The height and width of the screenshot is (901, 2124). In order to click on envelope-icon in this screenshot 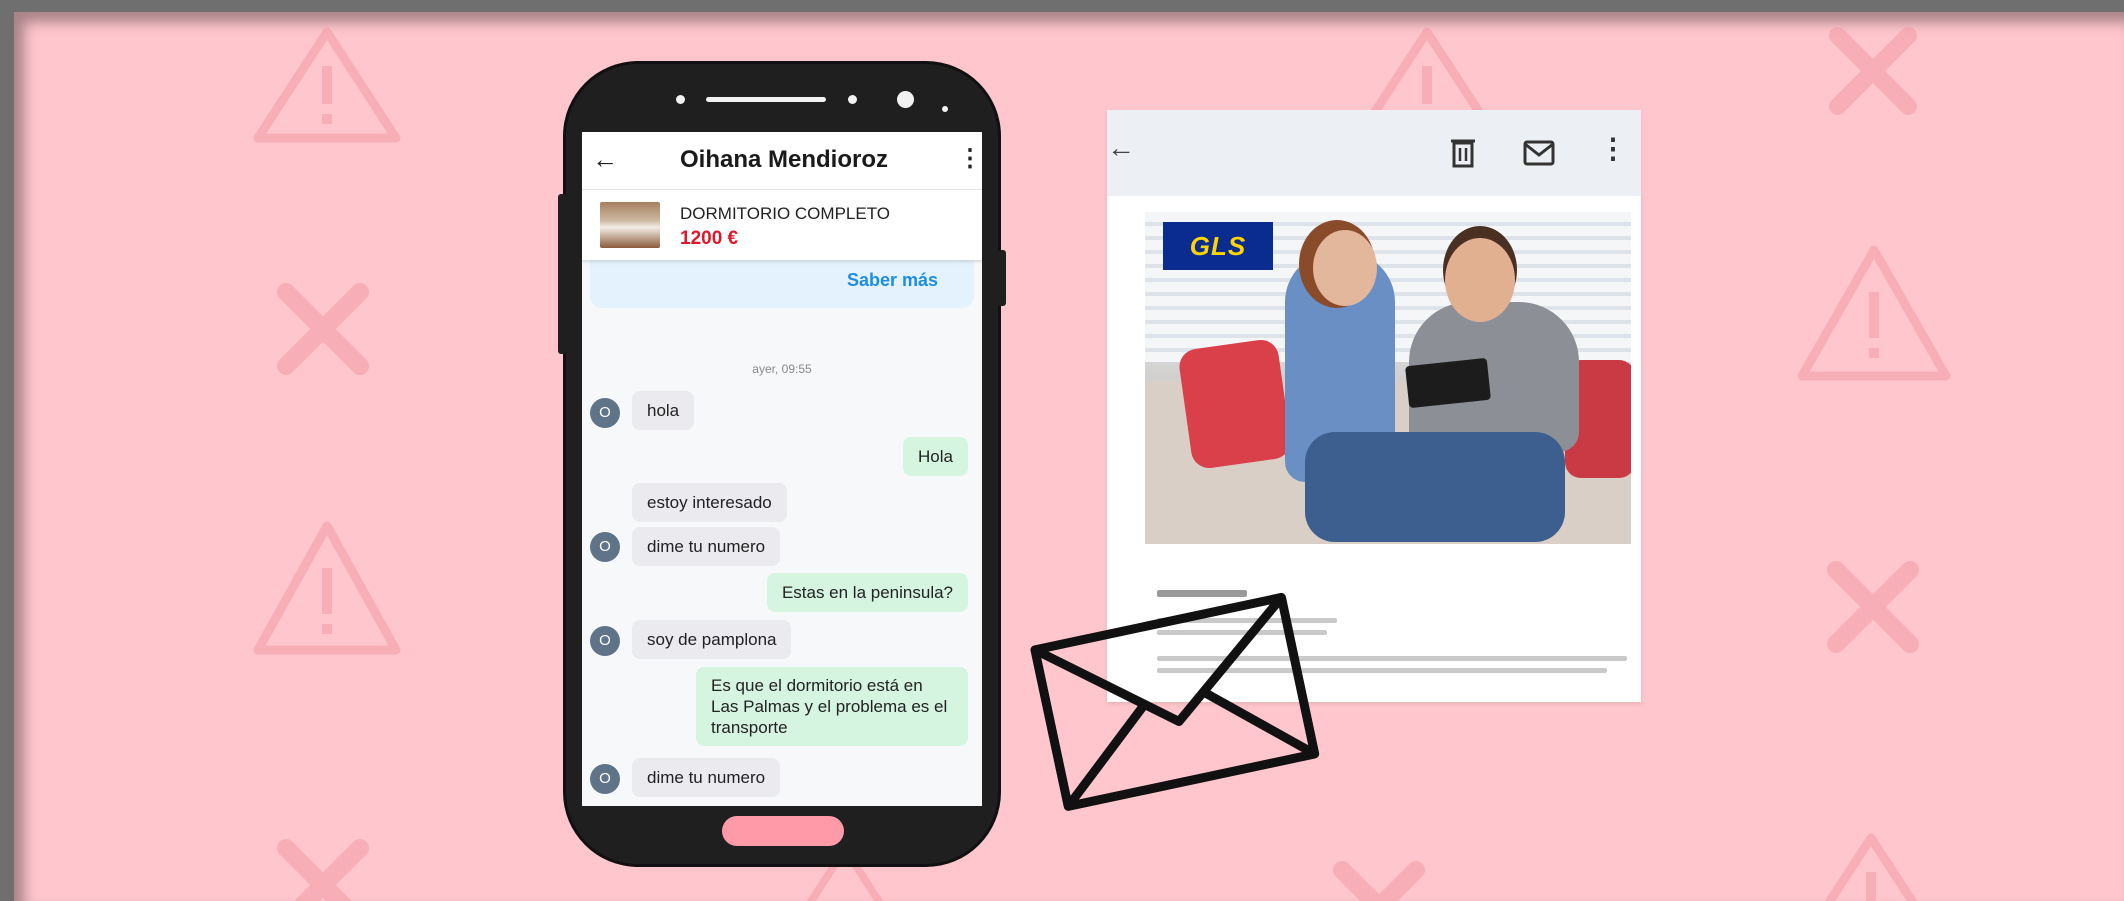, I will do `click(1175, 701)`.